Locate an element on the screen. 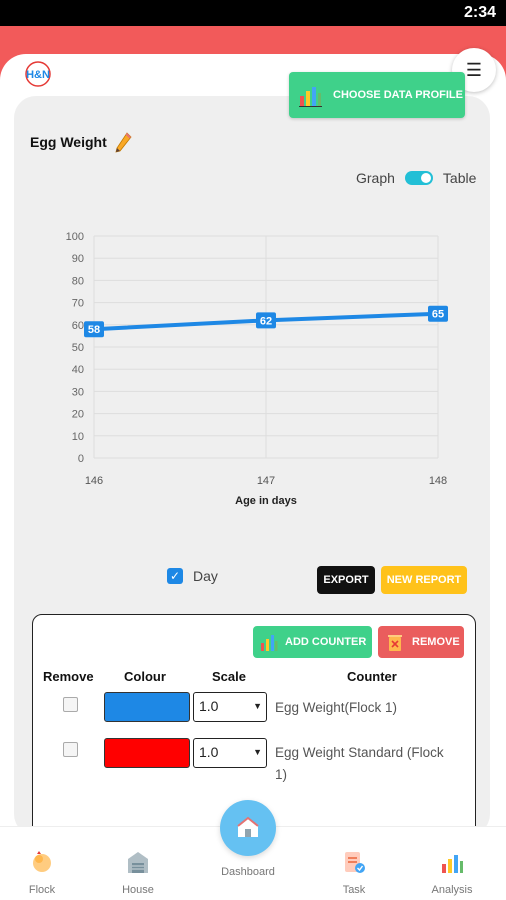 This screenshot has height=900, width=506. choose-data-profile-label: CHOOSE DATA PROFILE is located at coordinates (398, 95).